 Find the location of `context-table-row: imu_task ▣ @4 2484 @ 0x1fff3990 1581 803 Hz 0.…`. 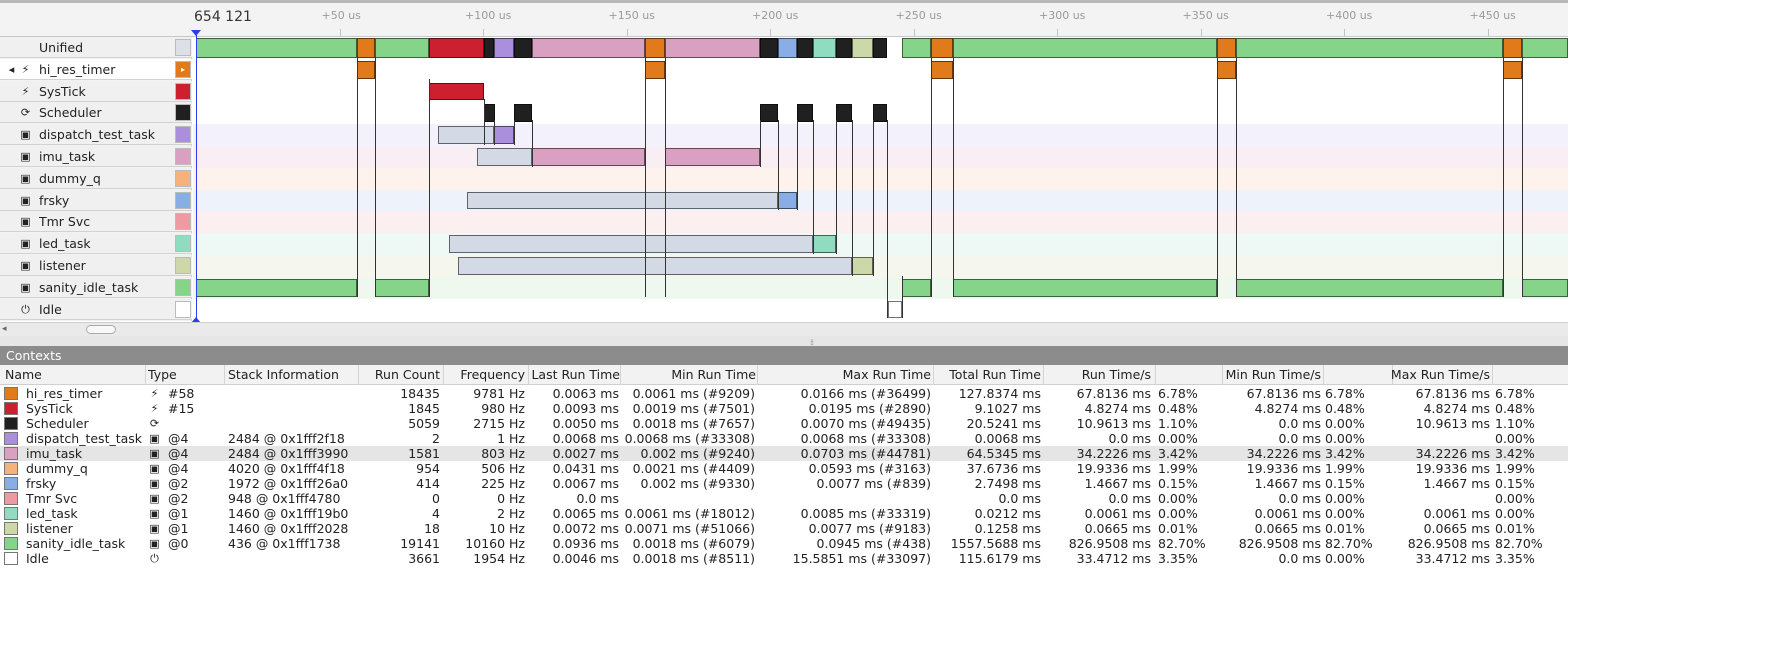

context-table-row: imu_task ▣ @4 2484 @ 0x1fff3990 1581 803 Hz 0.… is located at coordinates (784, 453).